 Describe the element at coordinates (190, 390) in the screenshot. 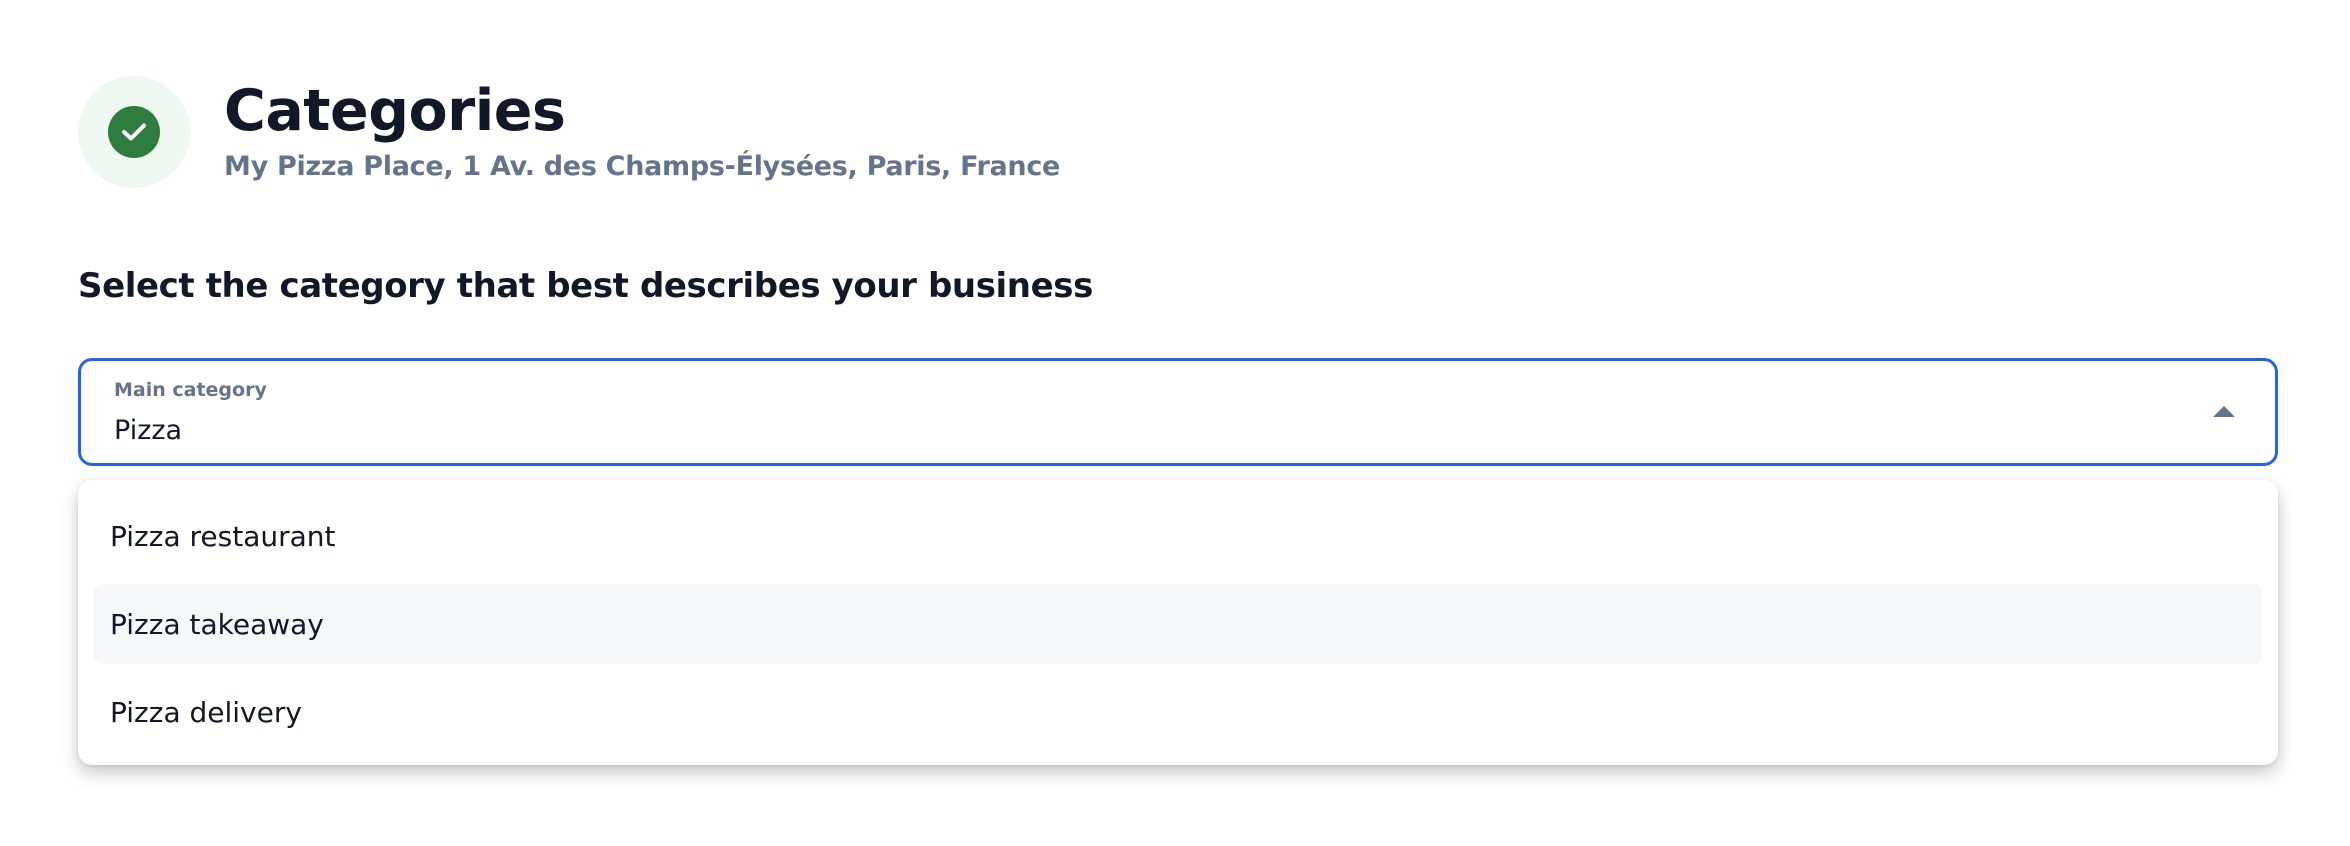

I see `main-category-label: Main category` at that location.